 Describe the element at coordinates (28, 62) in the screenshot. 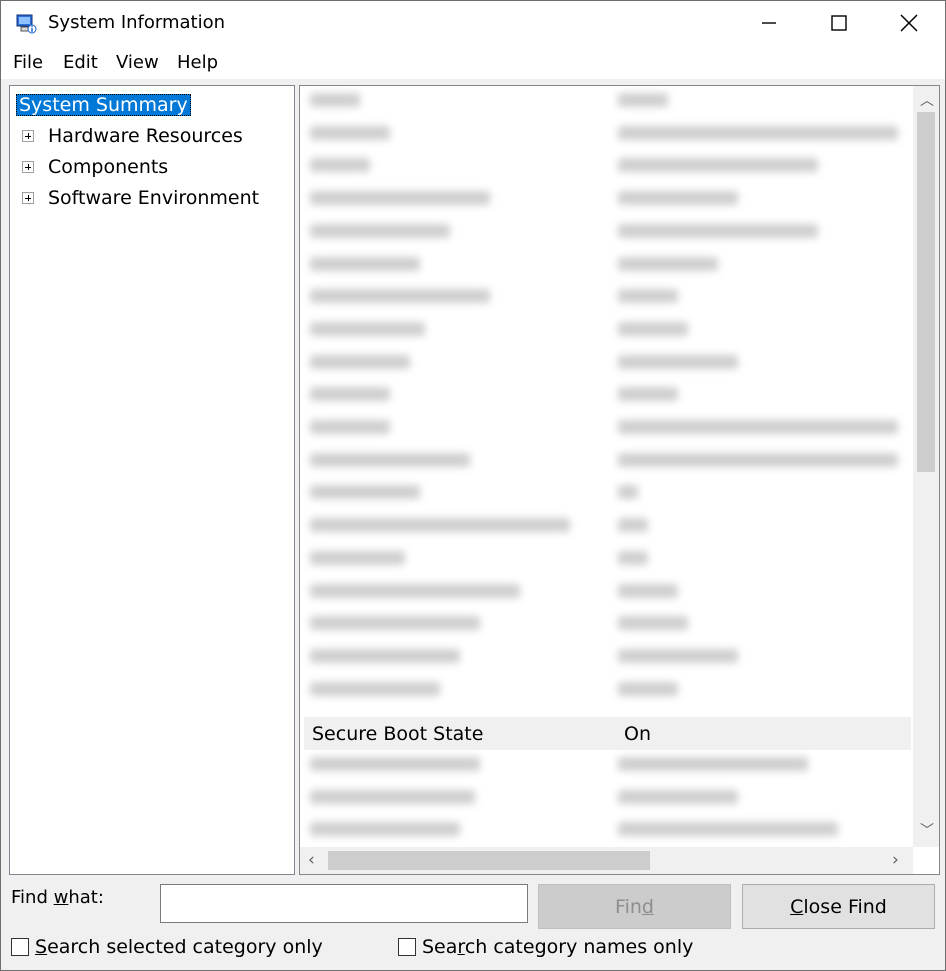

I see `menu-file: File` at that location.